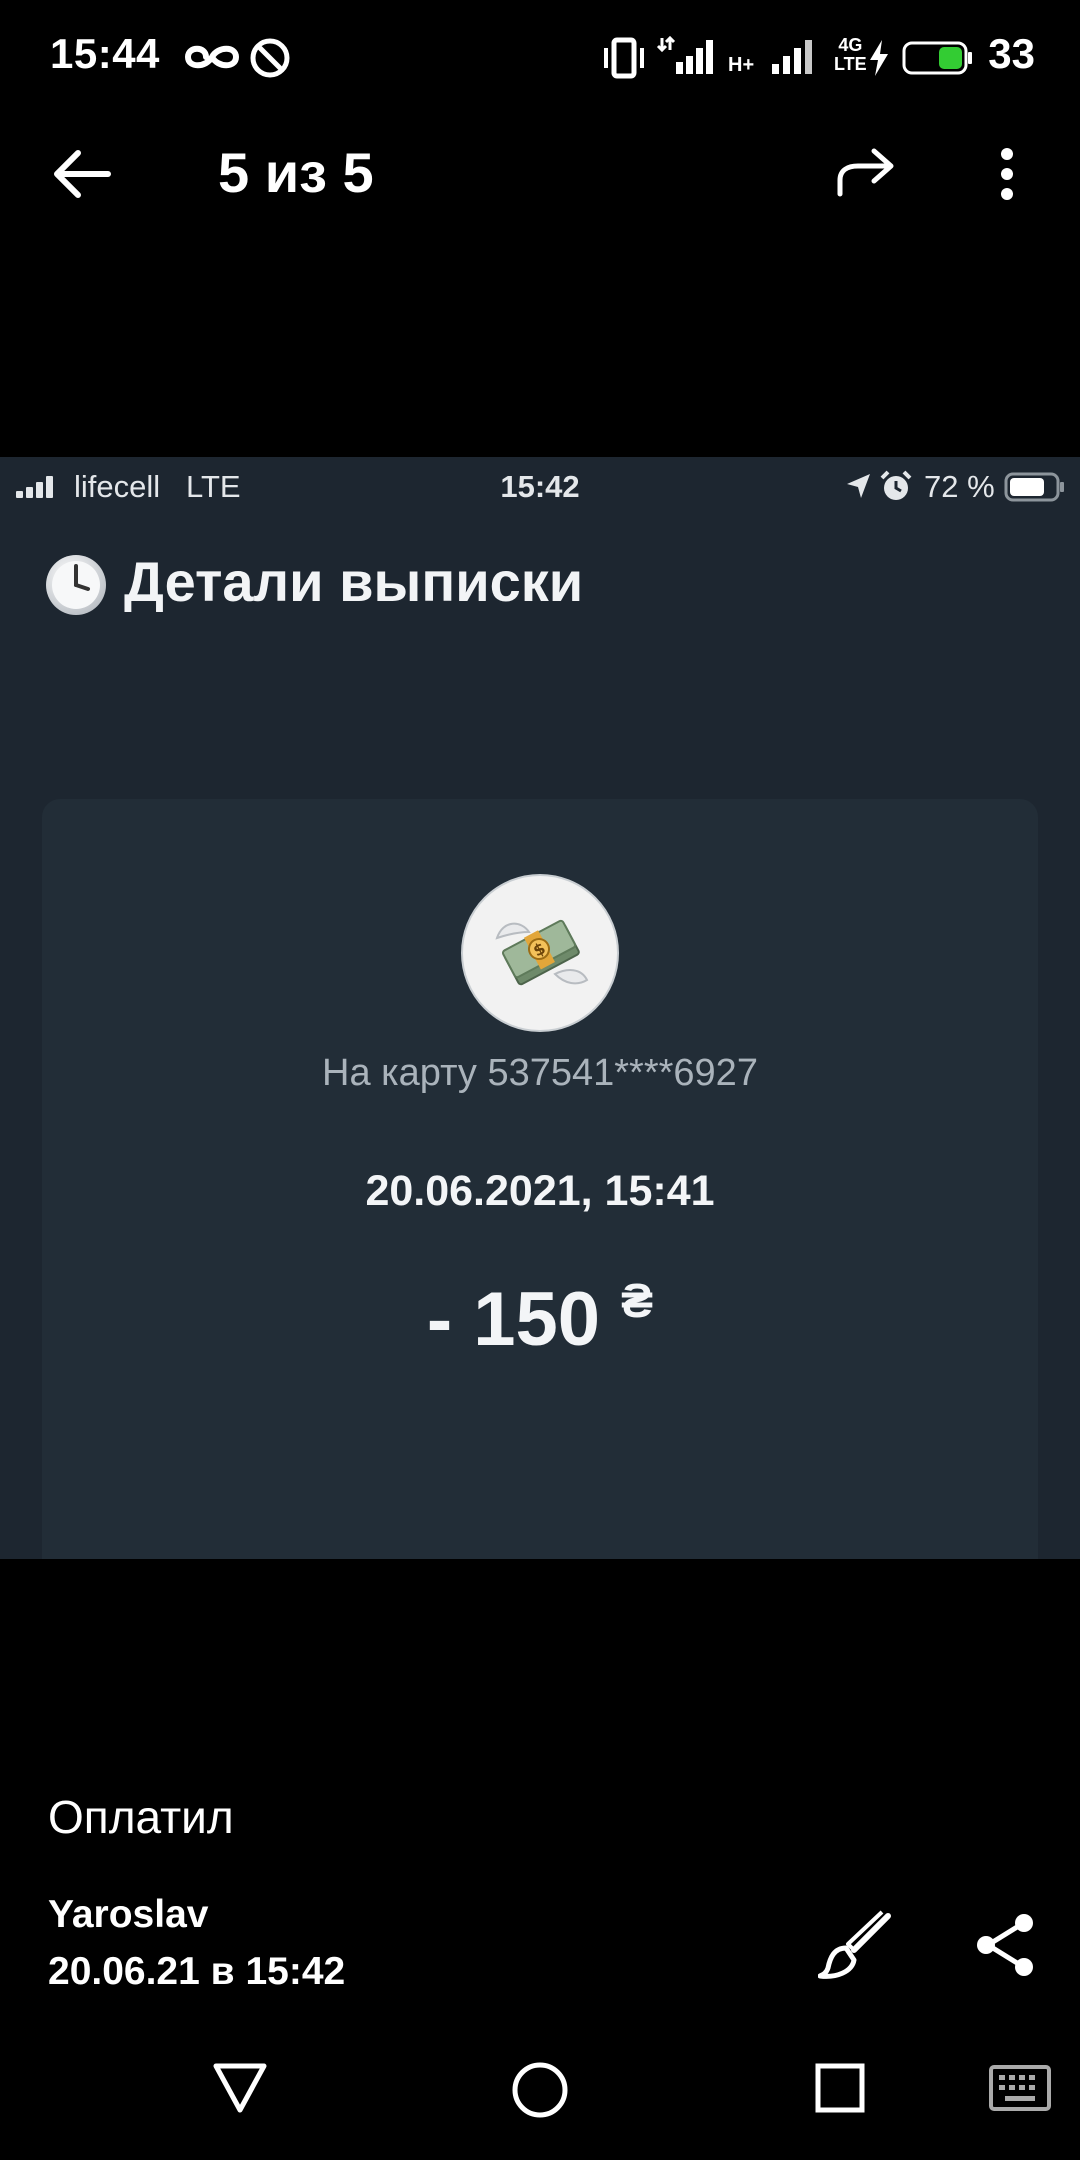  What do you see at coordinates (856, 1945) in the screenshot?
I see `edit-brush-icon` at bounding box center [856, 1945].